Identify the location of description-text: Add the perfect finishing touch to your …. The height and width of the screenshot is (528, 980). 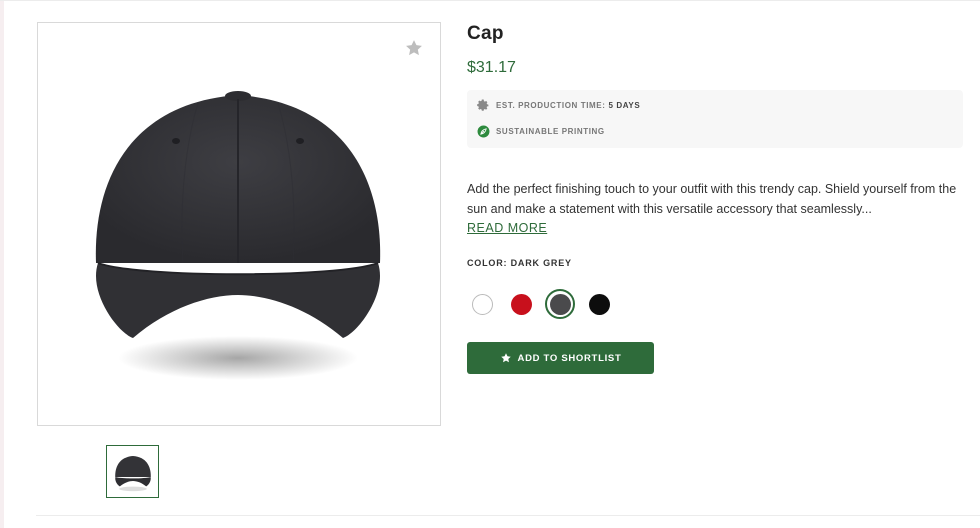
(712, 199).